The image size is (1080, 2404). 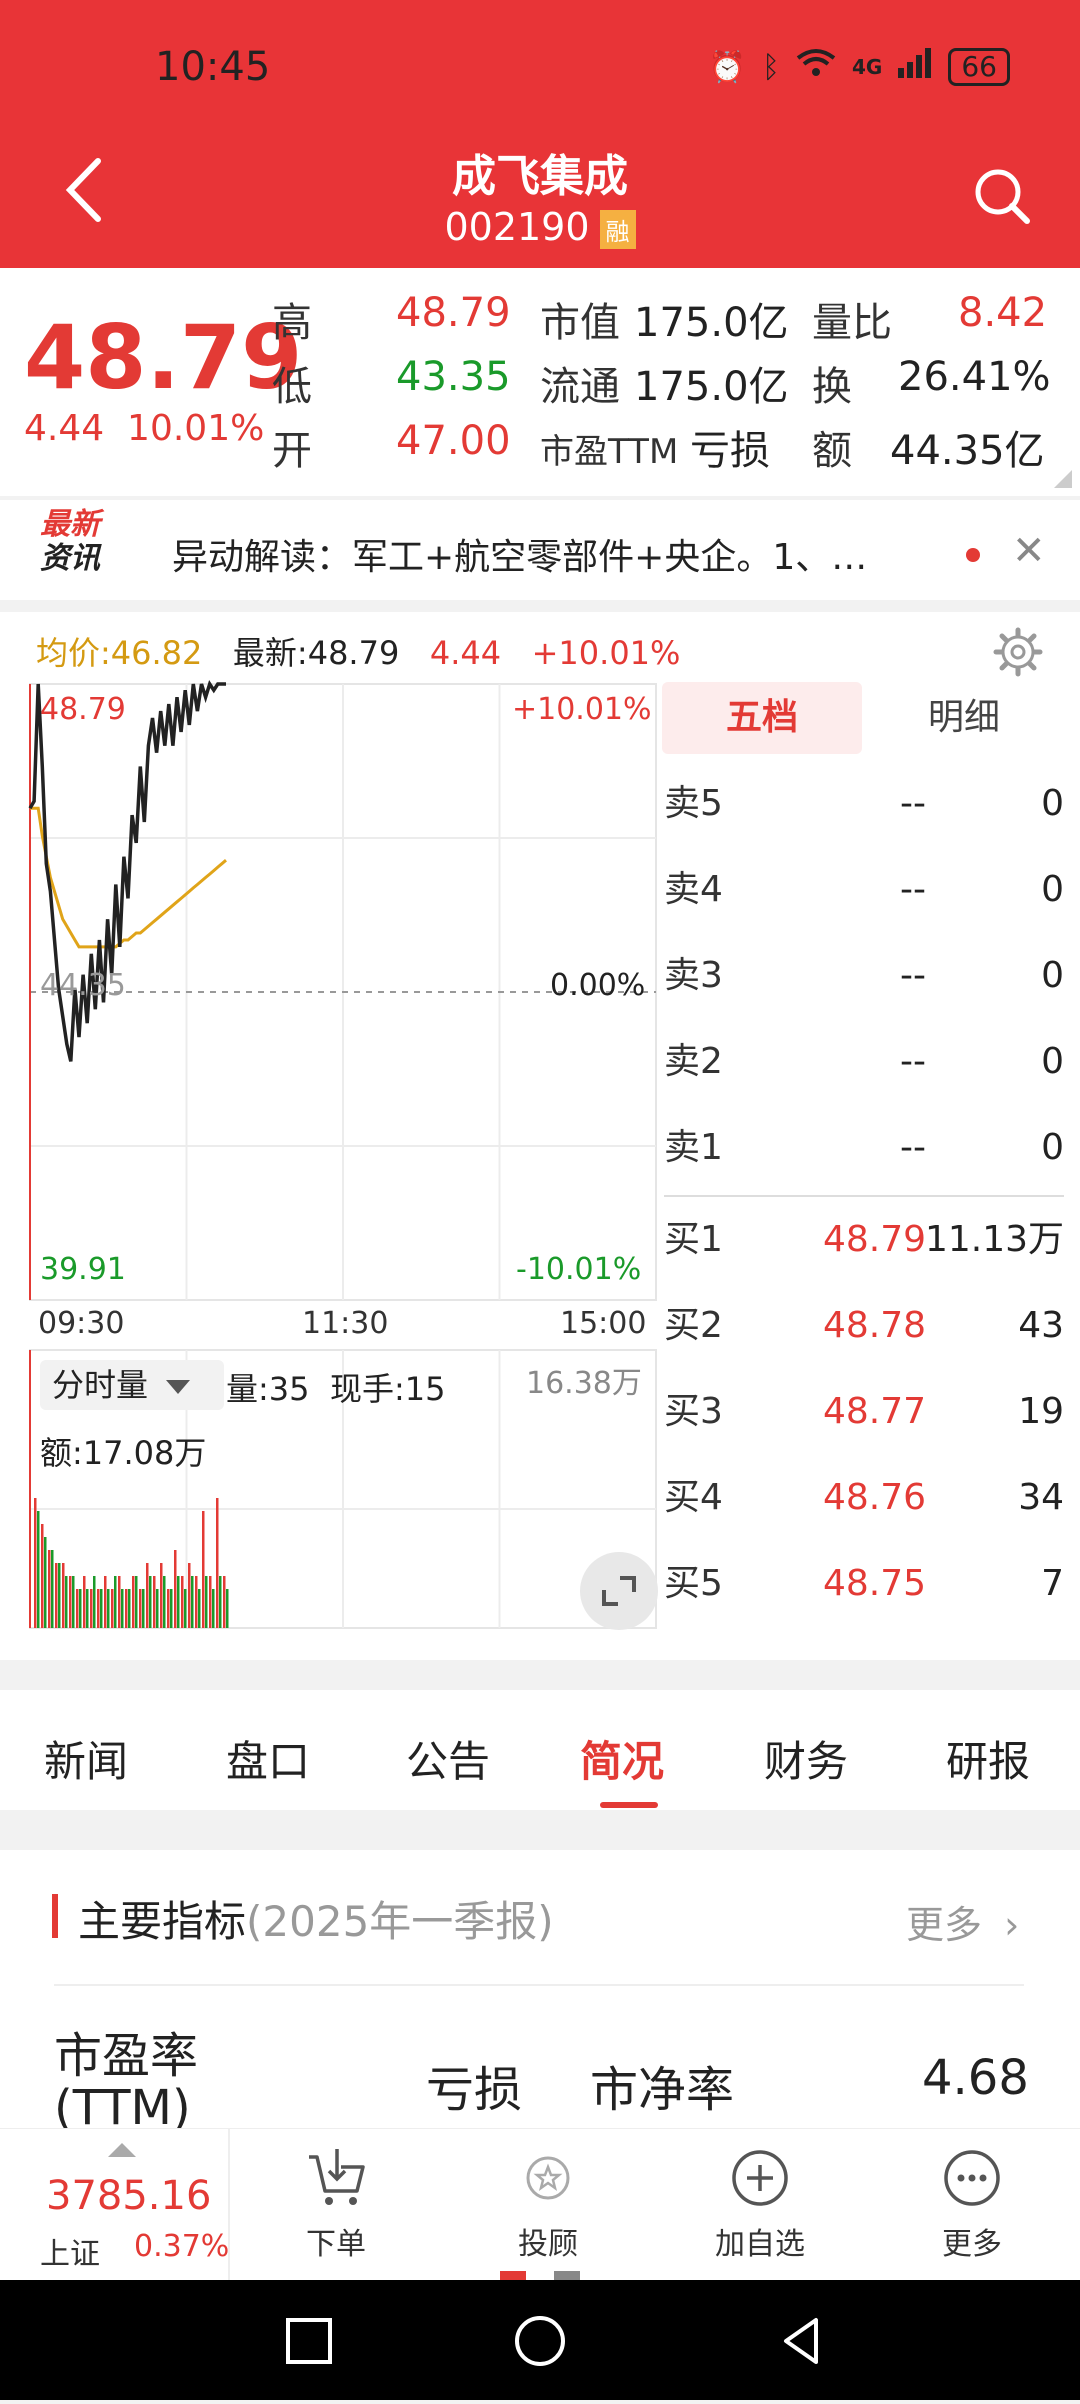 I want to click on buy-level-3: 买3 48.77 19, so click(x=864, y=1412).